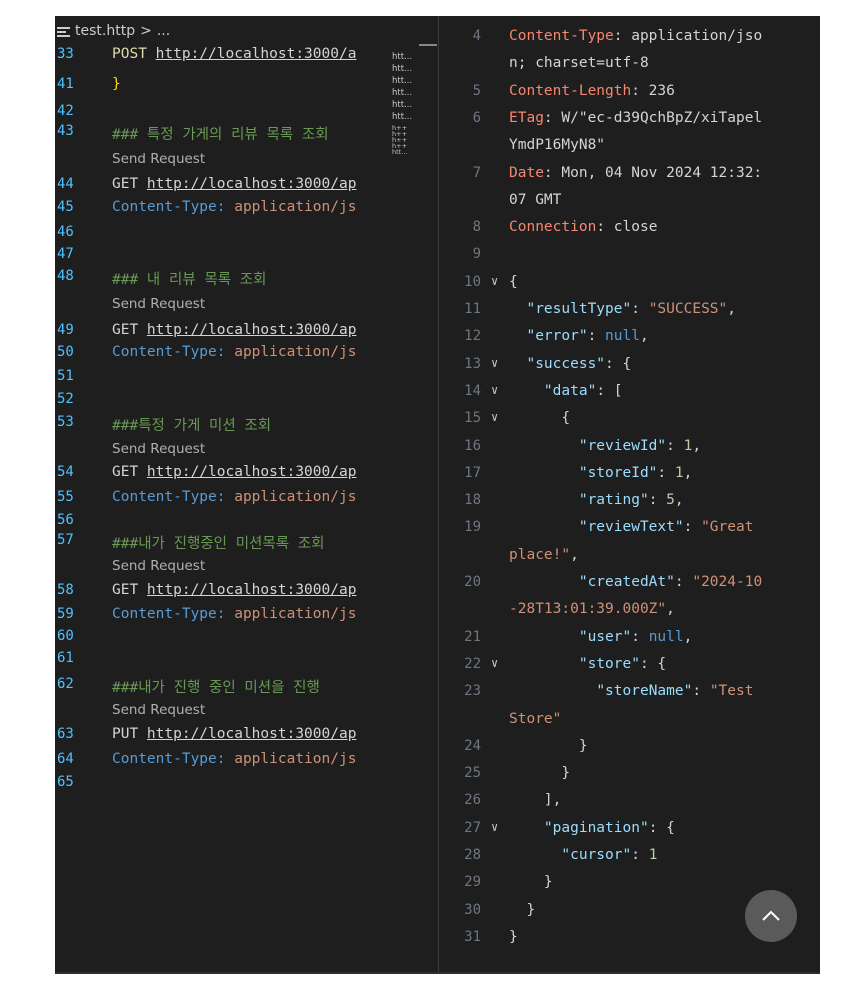  I want to click on line-number: 25, so click(472, 773).